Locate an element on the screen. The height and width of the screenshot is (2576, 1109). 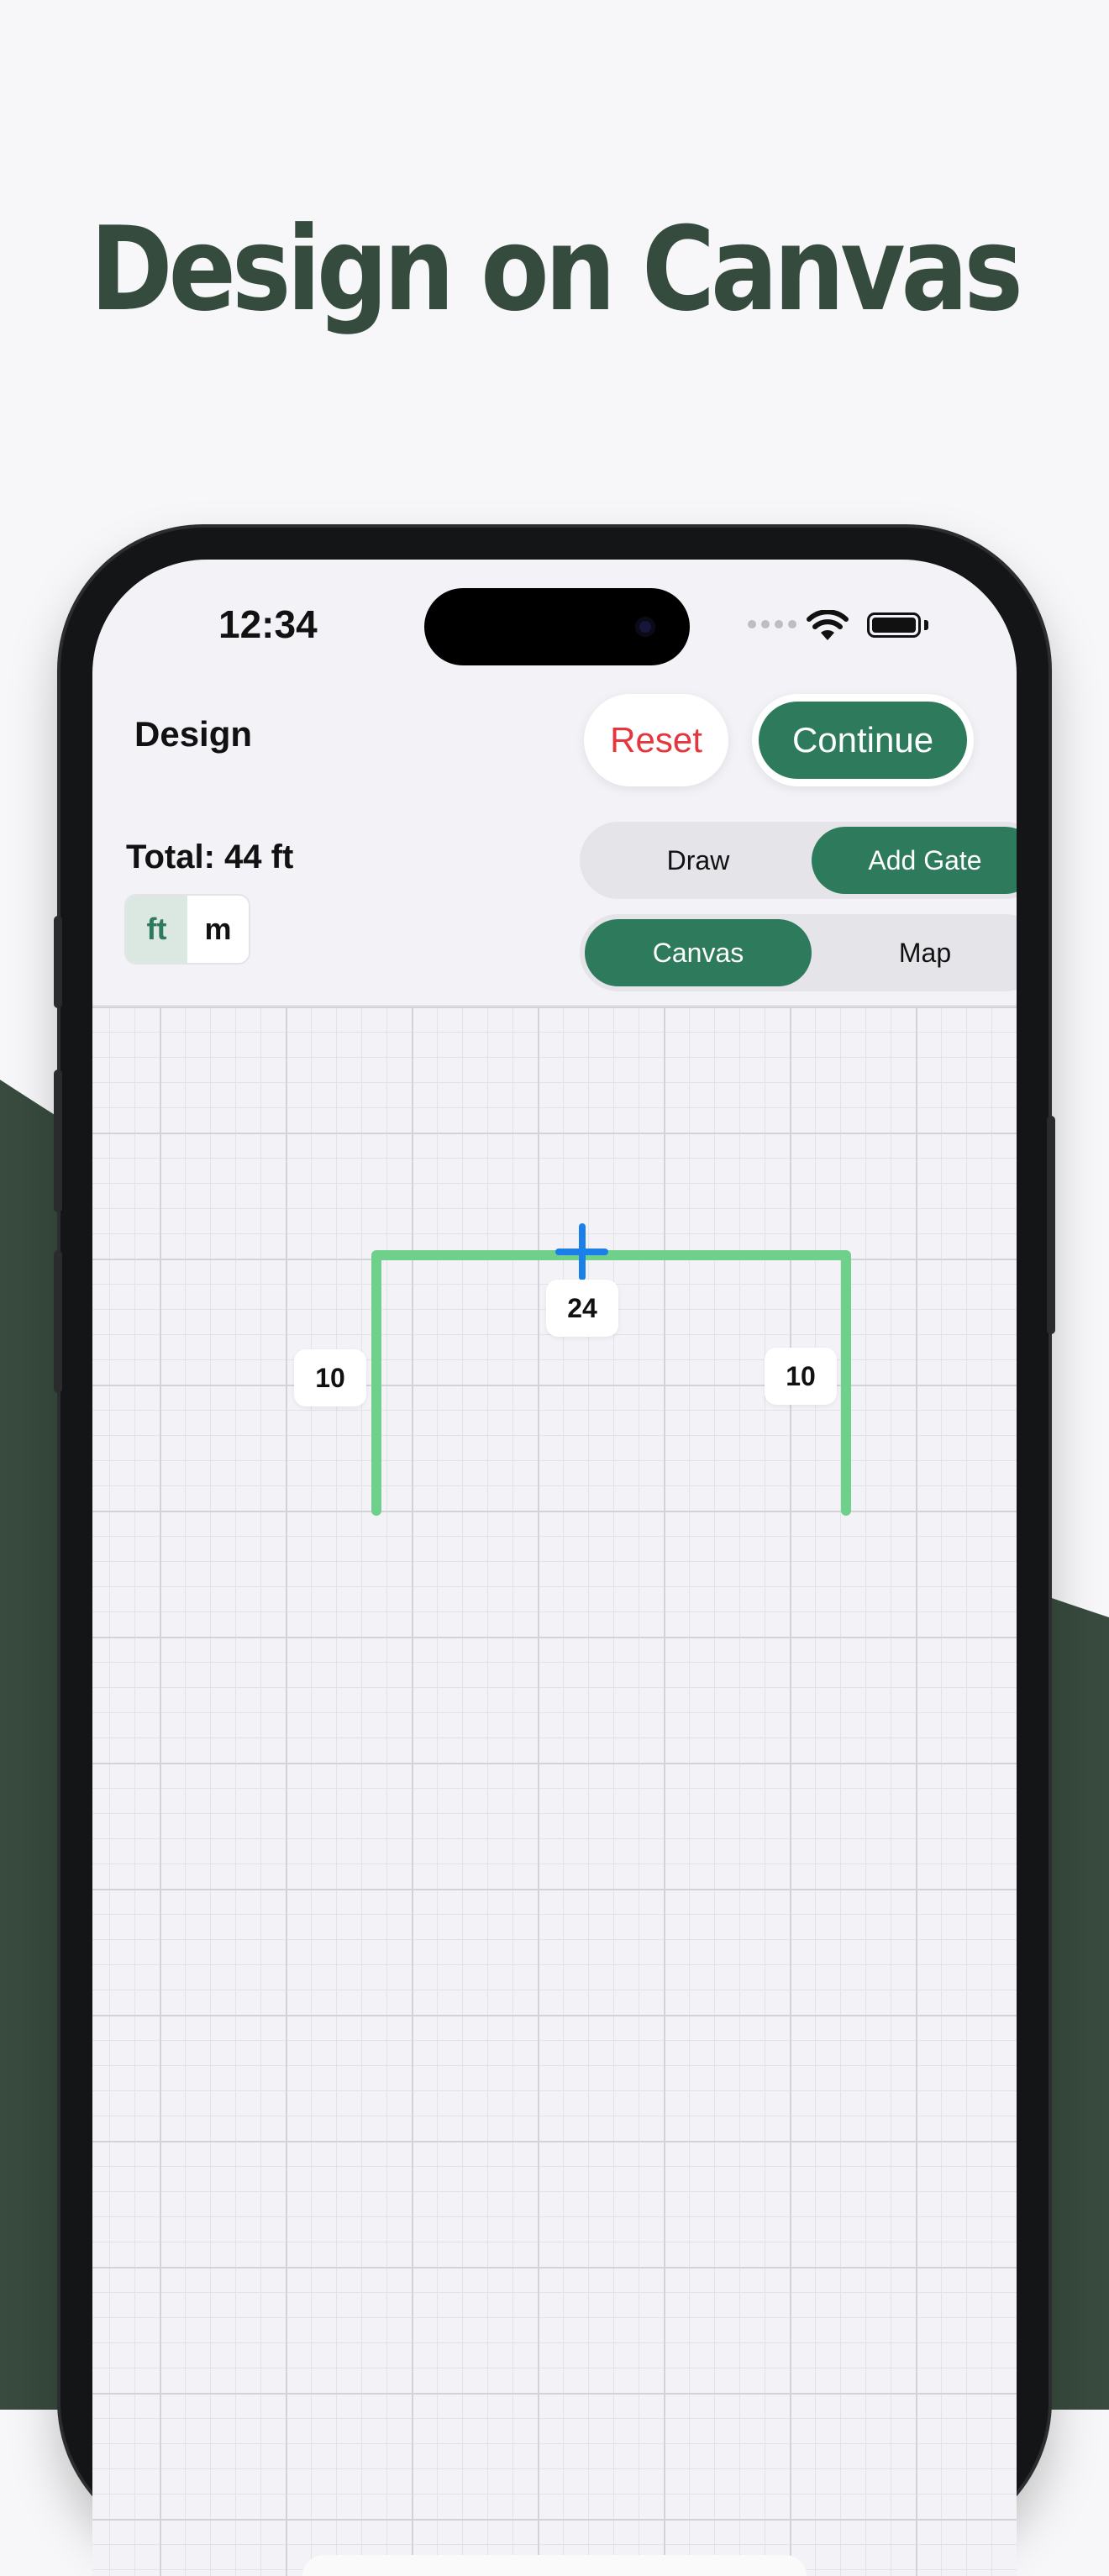
dynamic-island is located at coordinates (557, 626).